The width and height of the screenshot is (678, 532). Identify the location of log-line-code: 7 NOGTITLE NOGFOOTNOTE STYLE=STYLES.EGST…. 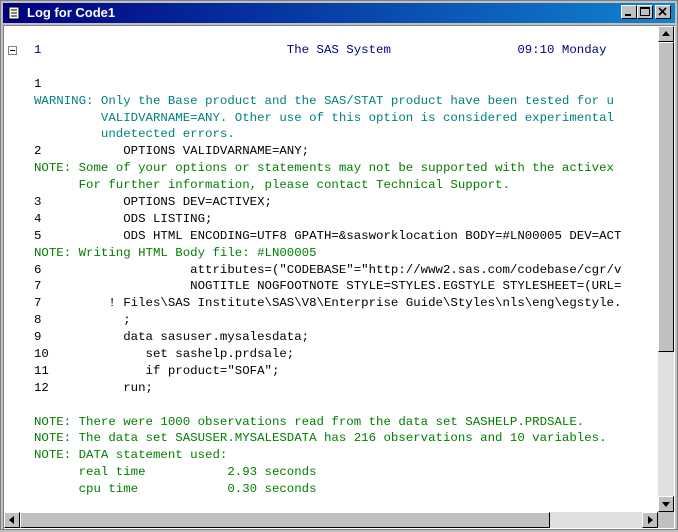
(328, 286).